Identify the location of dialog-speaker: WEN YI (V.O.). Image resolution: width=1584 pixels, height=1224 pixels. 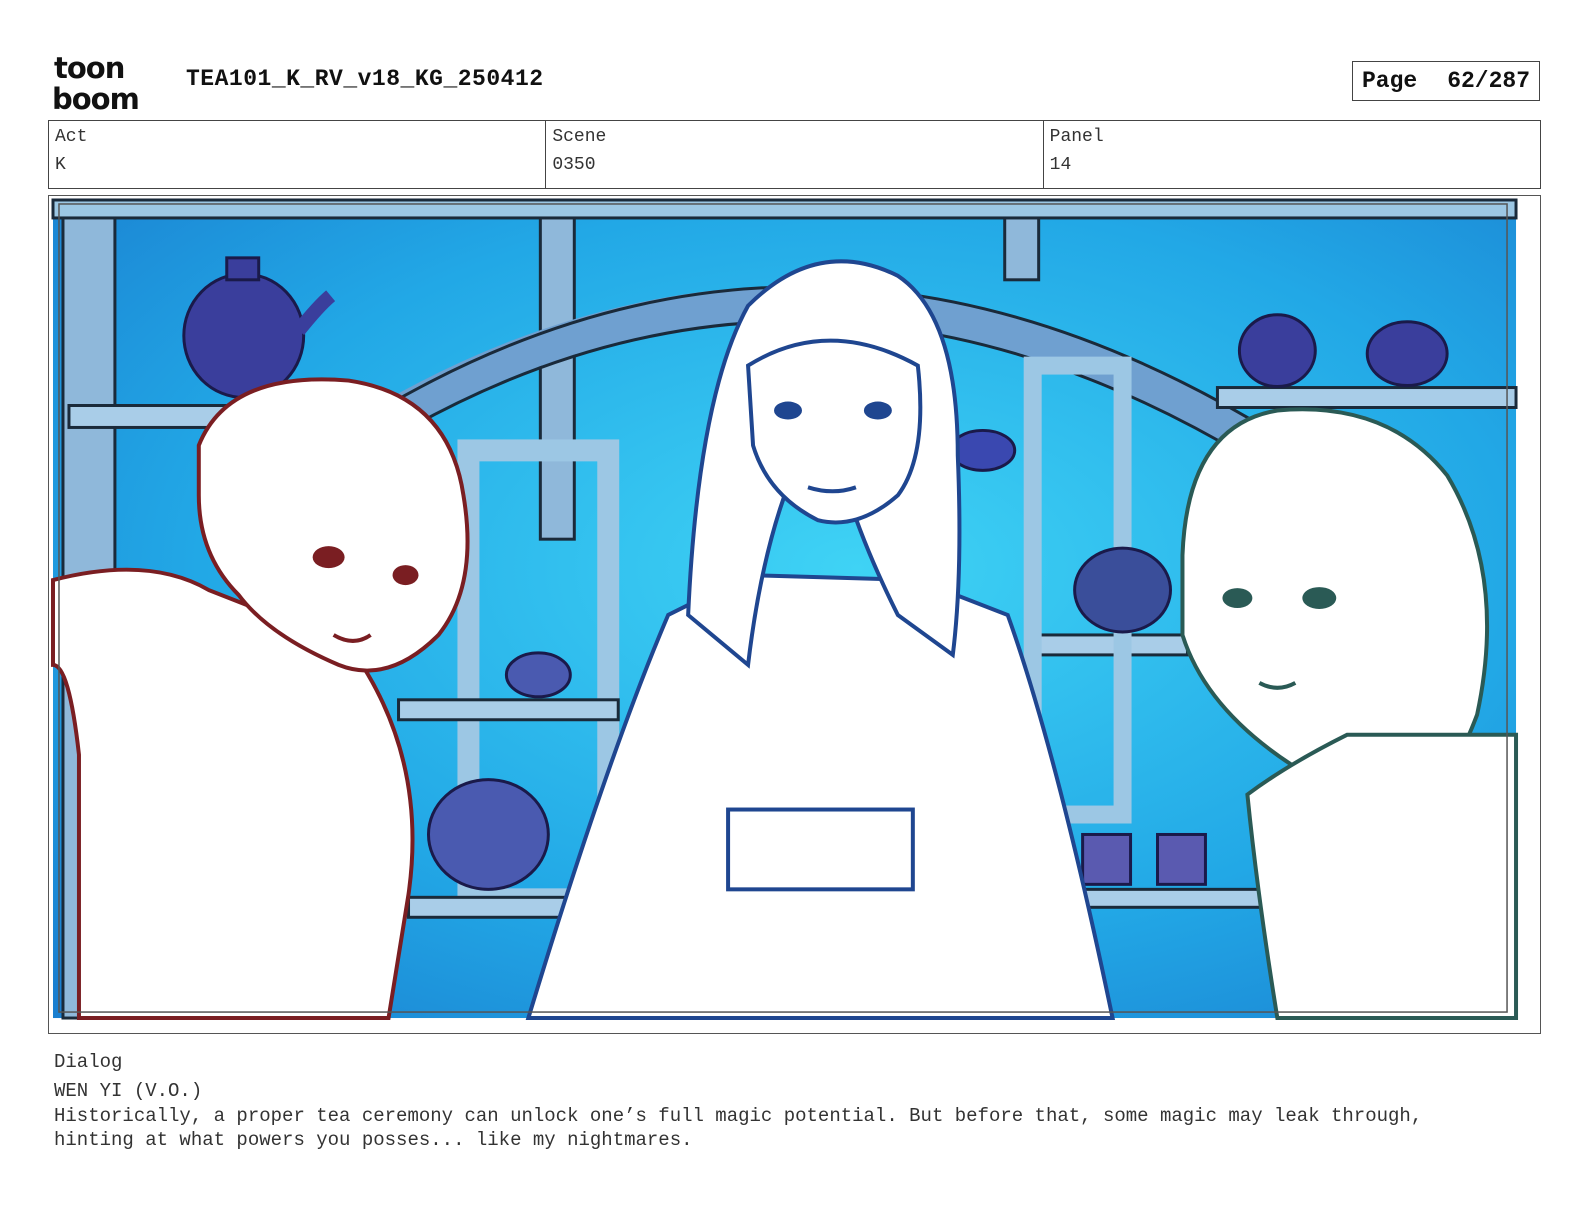
(128, 1091).